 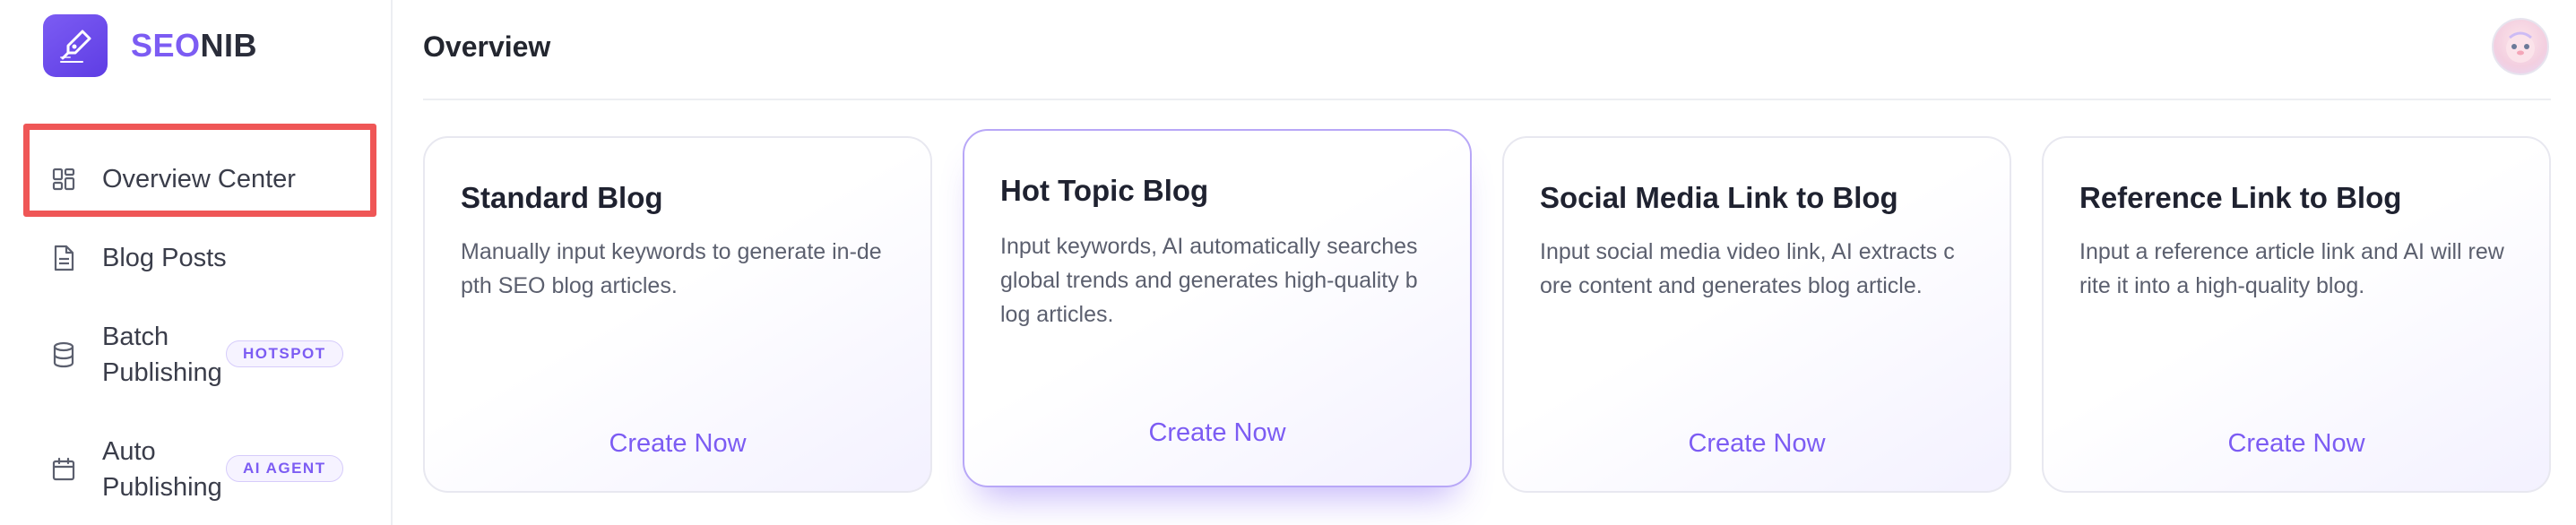 I want to click on pen-nib-icon, so click(x=75, y=45).